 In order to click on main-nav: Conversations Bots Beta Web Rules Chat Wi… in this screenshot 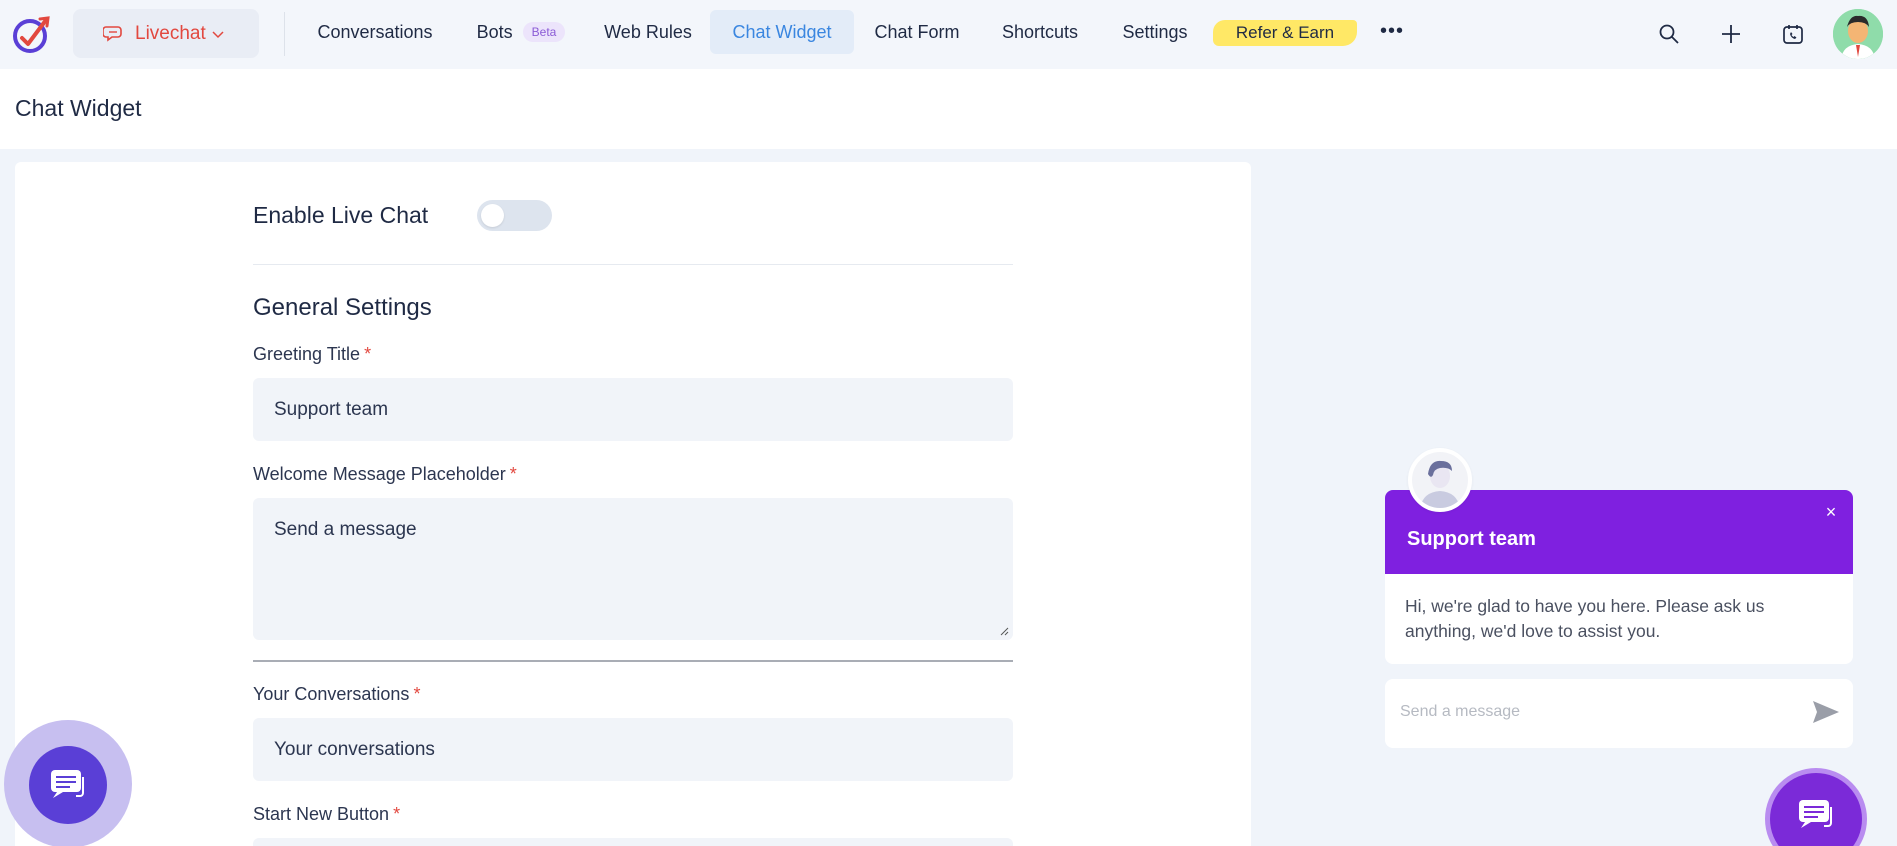, I will do `click(948, 32)`.